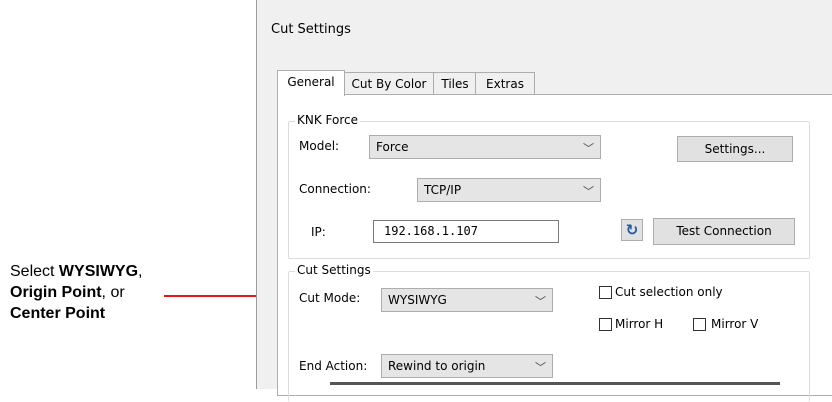 The width and height of the screenshot is (832, 402). I want to click on knk-force-group-title: KNK Force, so click(327, 120).